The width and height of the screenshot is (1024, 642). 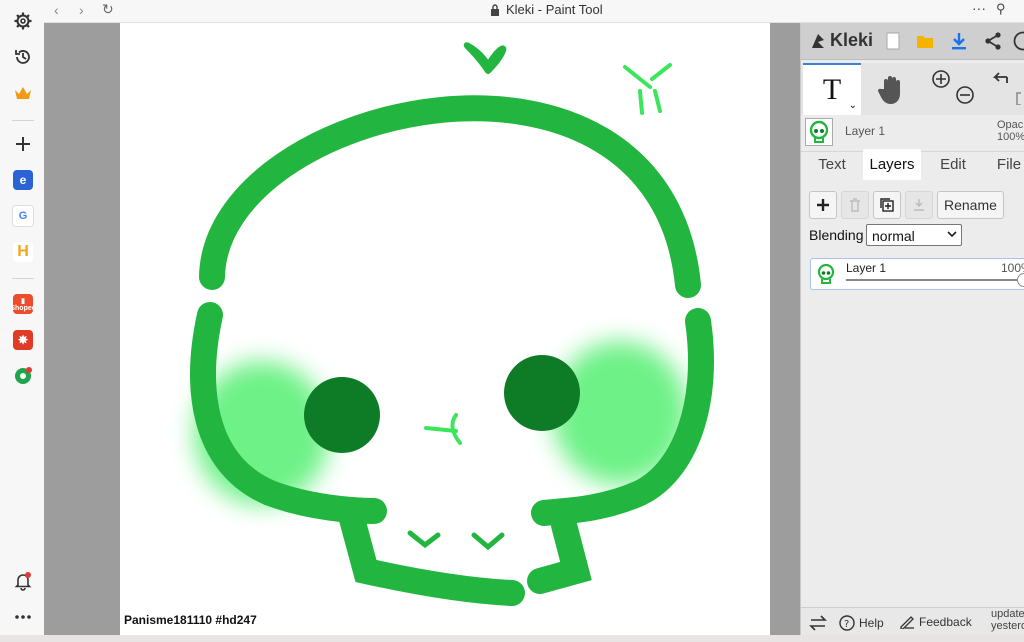 I want to click on blending-value: normal, so click(x=893, y=236).